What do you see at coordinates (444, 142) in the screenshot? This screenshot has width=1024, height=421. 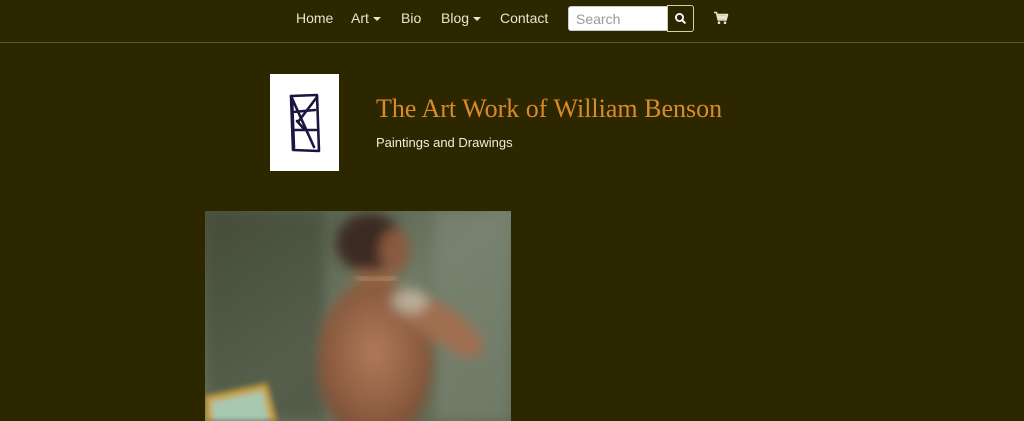 I see `site-subtitle: Paintings and Drawings` at bounding box center [444, 142].